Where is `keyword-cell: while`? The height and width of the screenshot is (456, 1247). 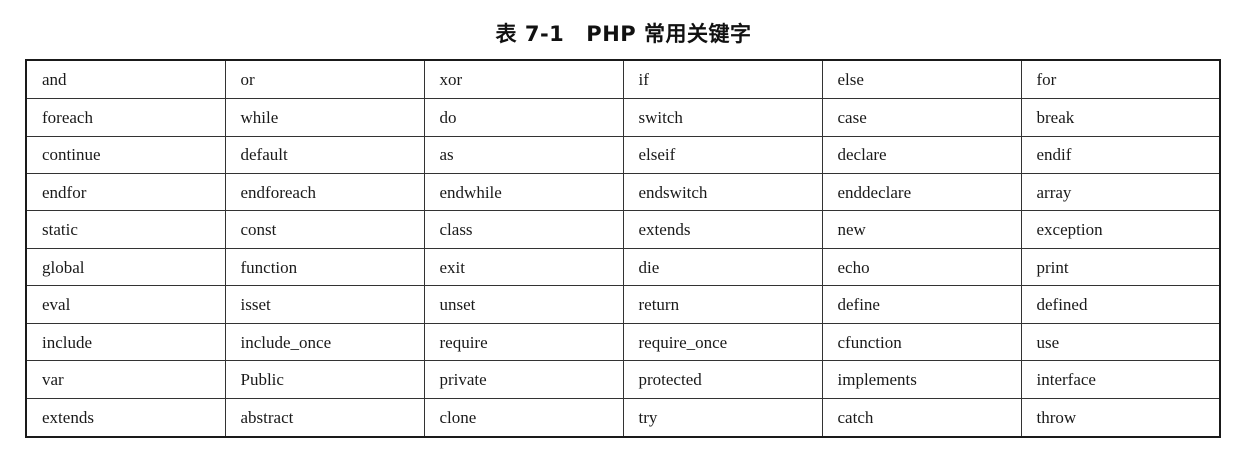
keyword-cell: while is located at coordinates (324, 117).